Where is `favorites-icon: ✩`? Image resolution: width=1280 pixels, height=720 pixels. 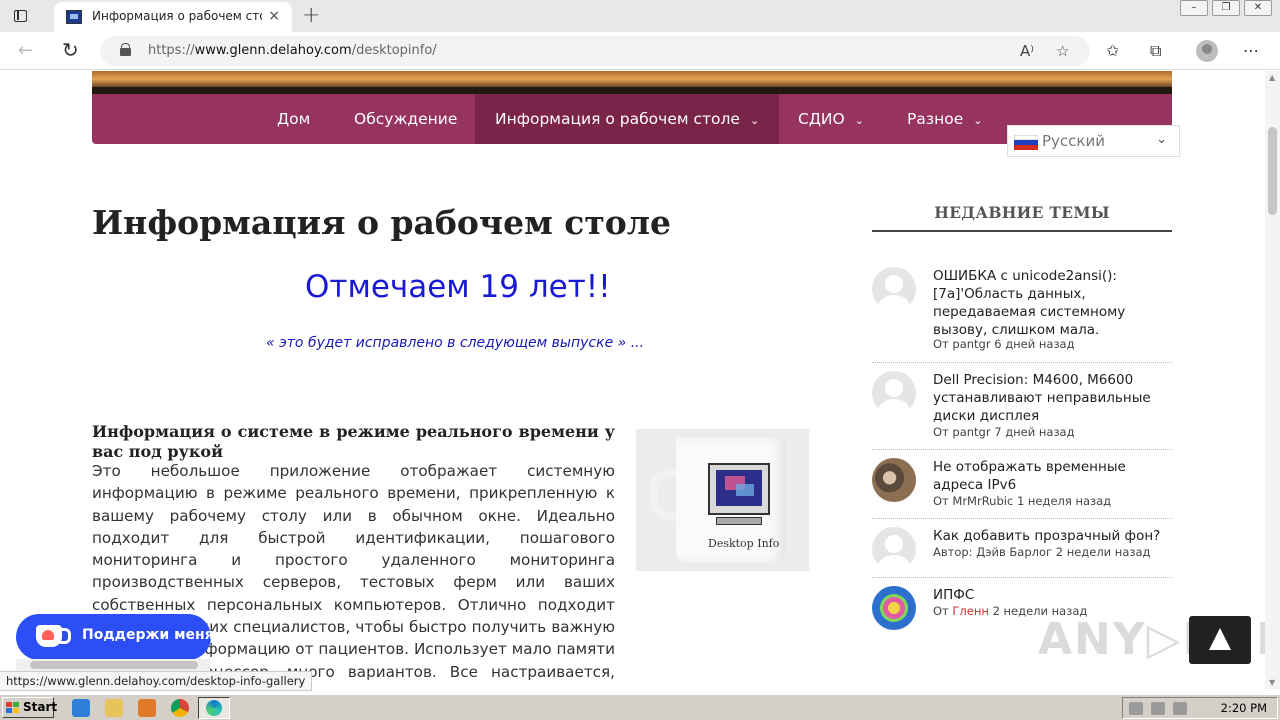
favorites-icon: ✩ is located at coordinates (1112, 50).